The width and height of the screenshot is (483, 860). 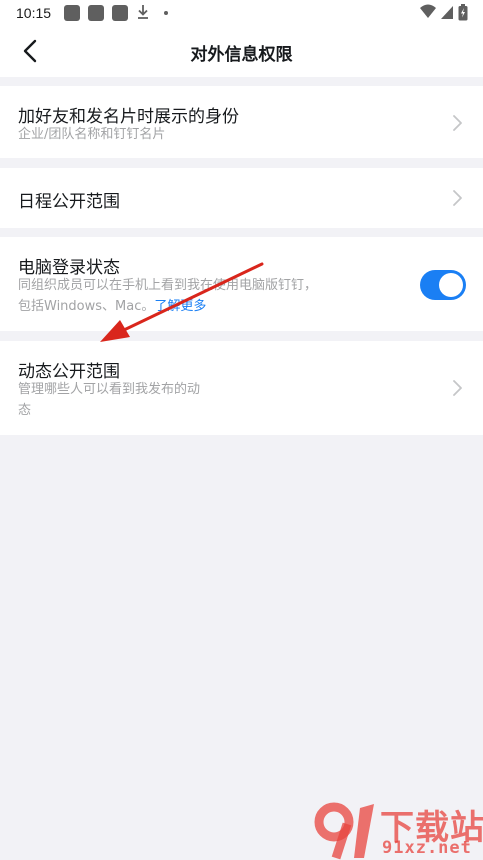 I want to click on subtitle-text: 包括Windows、Mac。, so click(x=86, y=306).